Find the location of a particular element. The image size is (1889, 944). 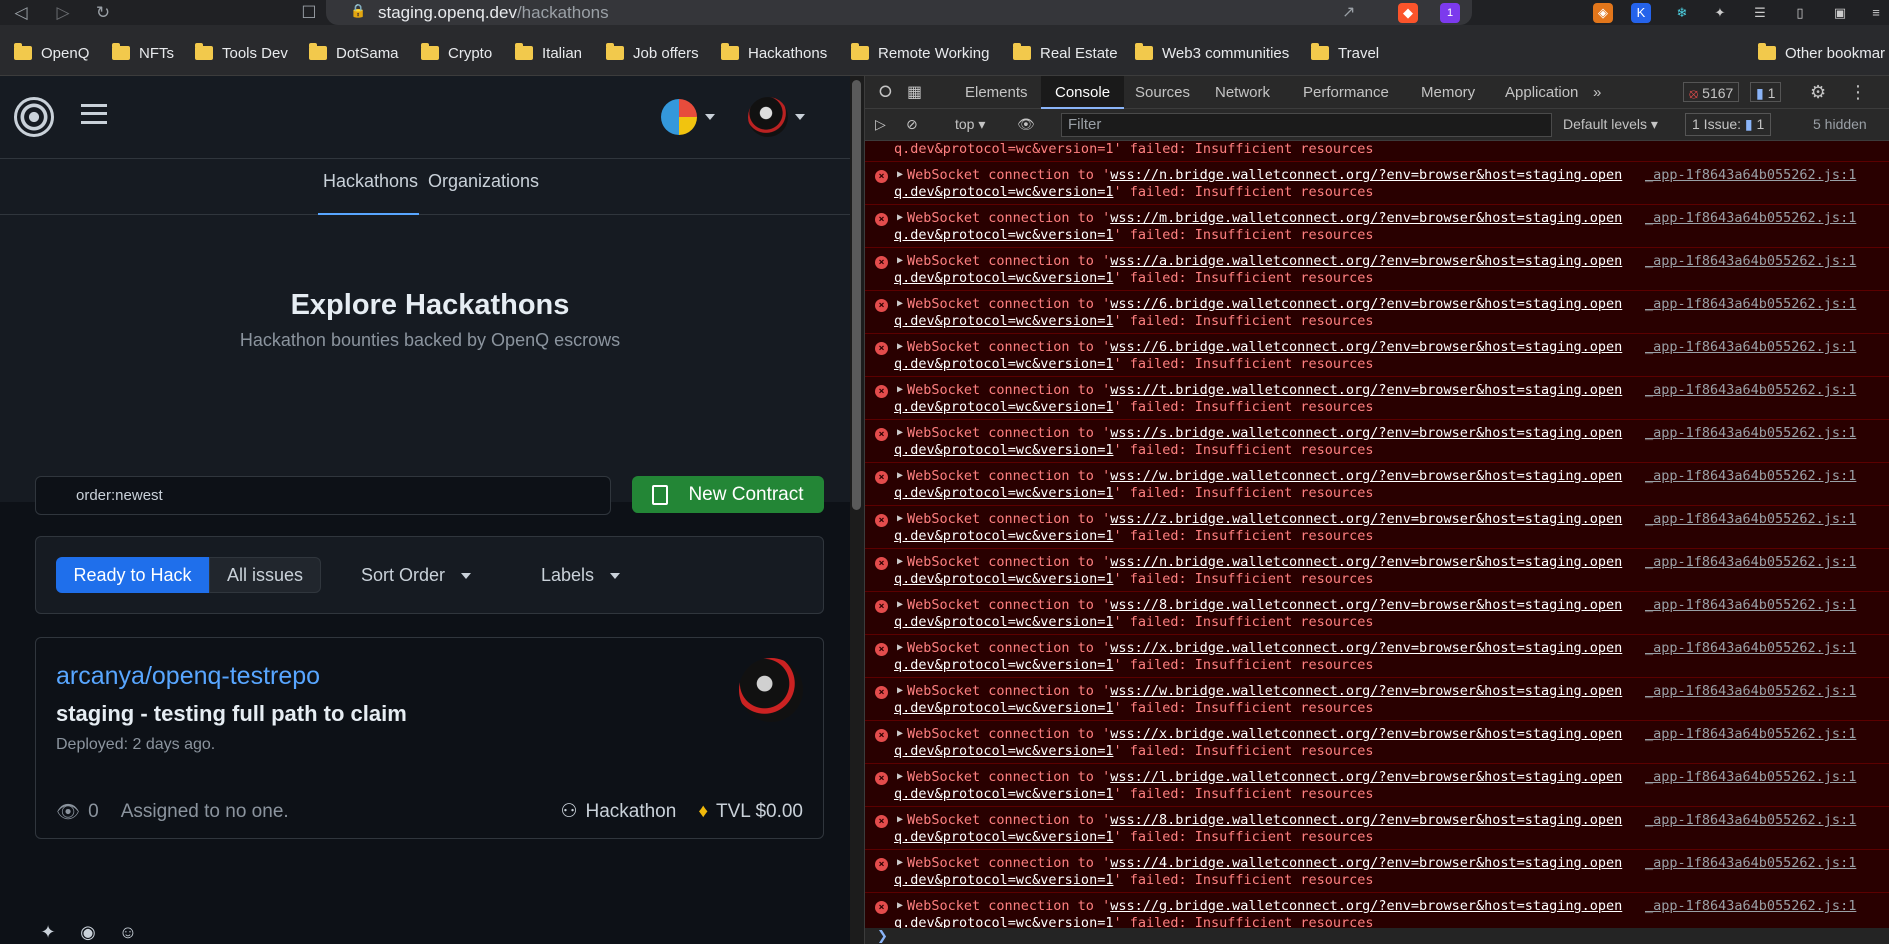

avatar is located at coordinates (768, 117).